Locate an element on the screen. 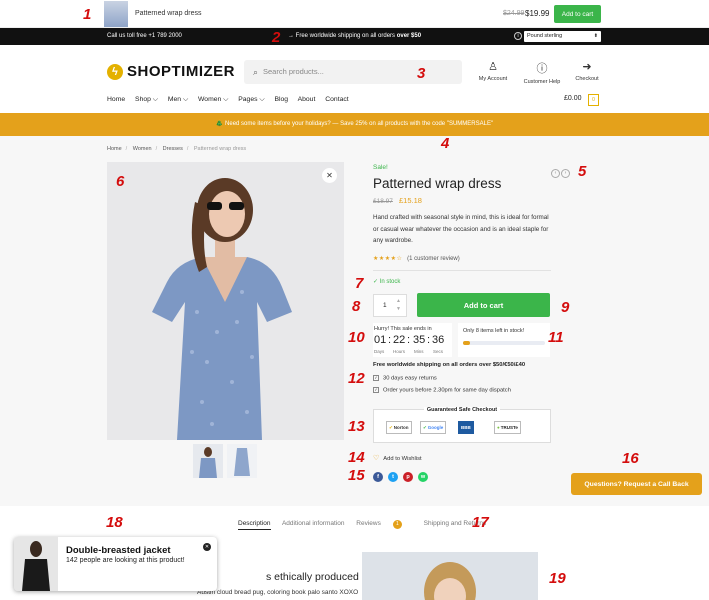 Image resolution: width=709 pixels, height=600 pixels. annotation-number: 5 is located at coordinates (582, 171).